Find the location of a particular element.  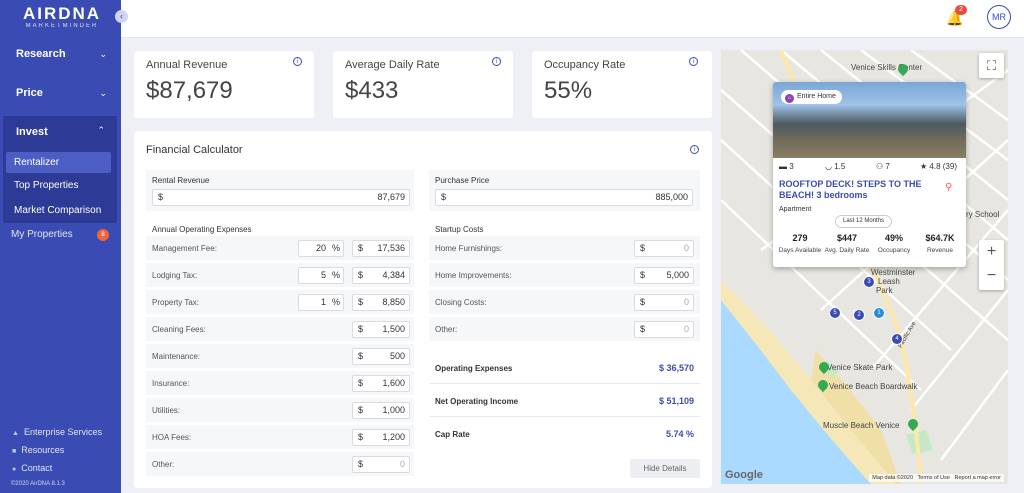

startup-label: Home Furnishings: is located at coordinates (469, 248).